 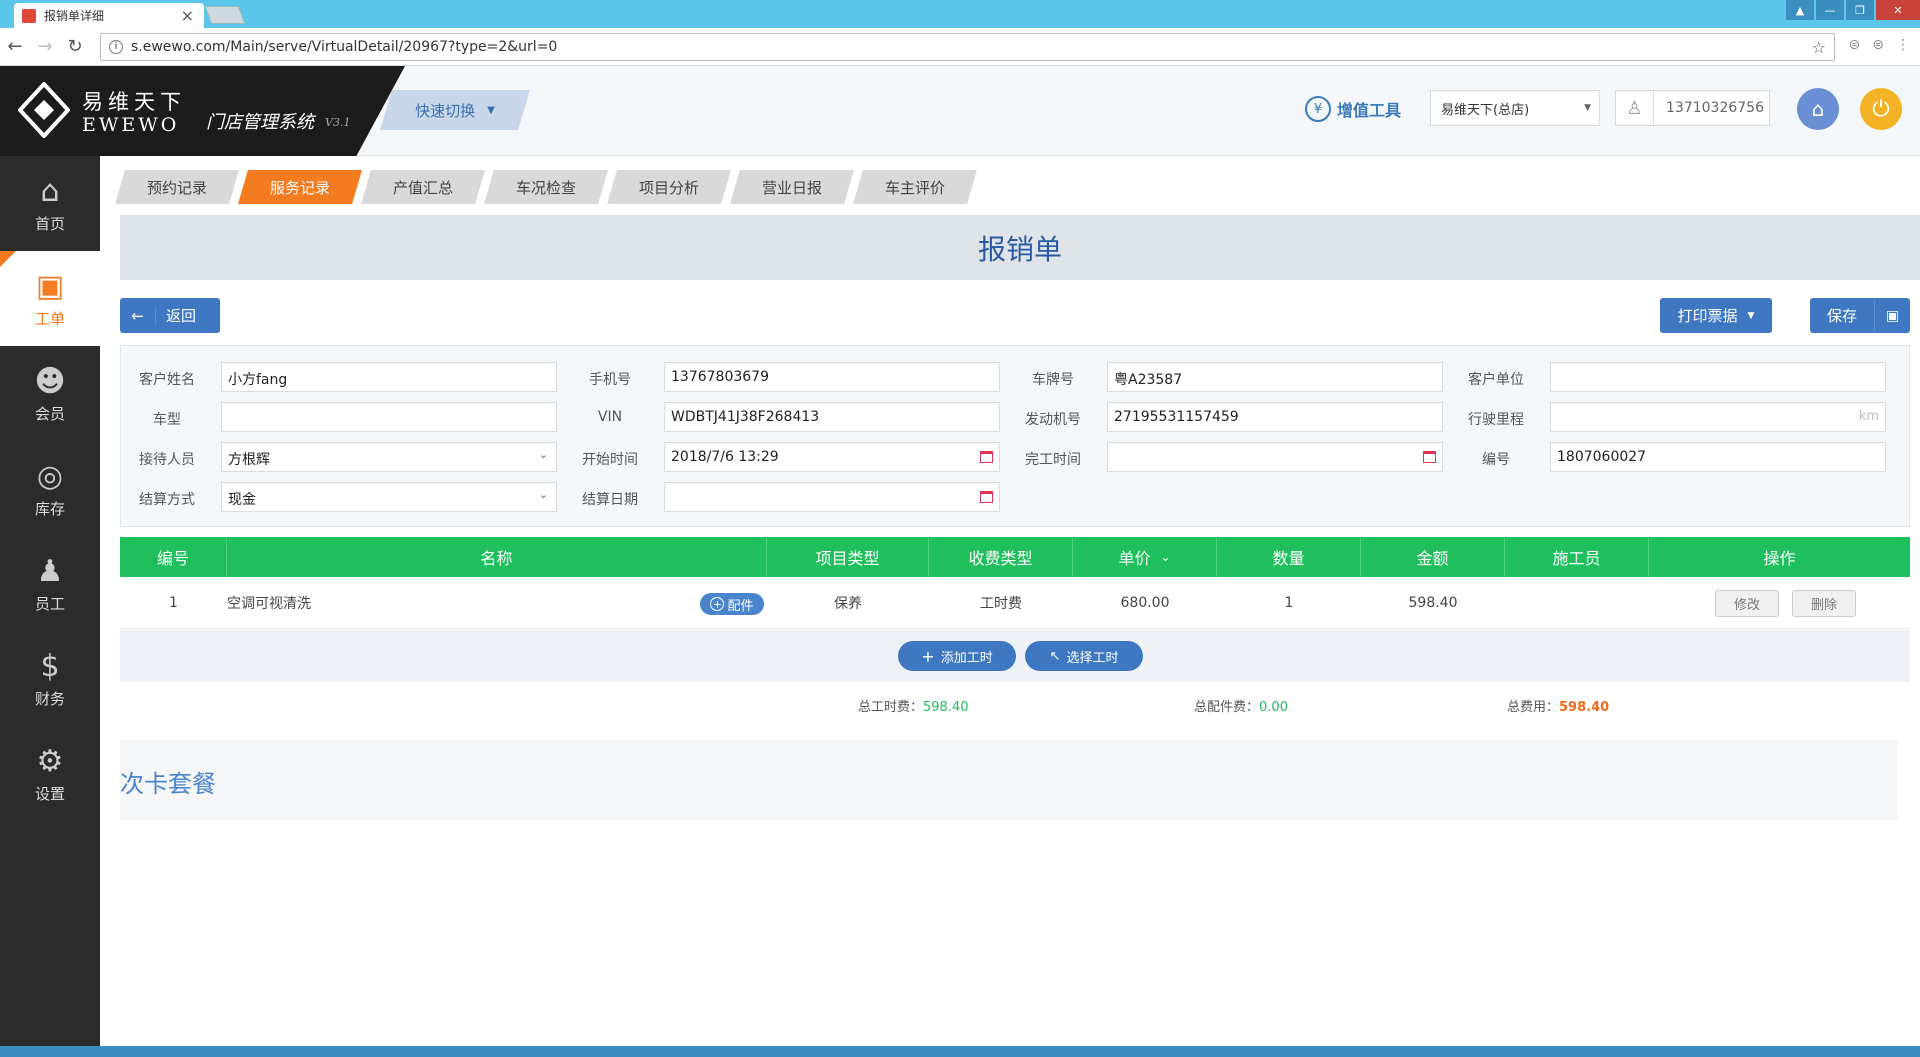 I want to click on select-labor-button: ↖ 选择工时, so click(x=1084, y=656).